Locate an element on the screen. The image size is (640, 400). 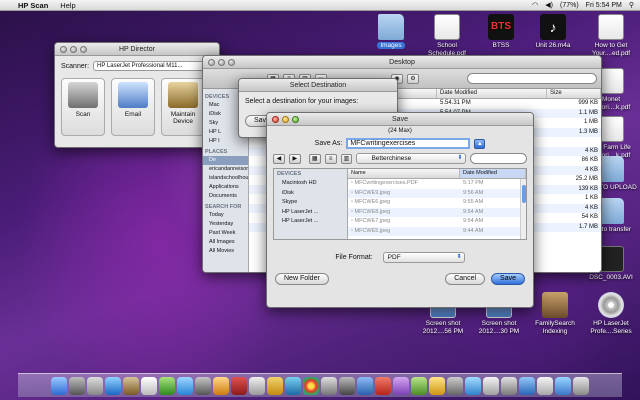
file-format-select: PDF is located at coordinates (423, 257).